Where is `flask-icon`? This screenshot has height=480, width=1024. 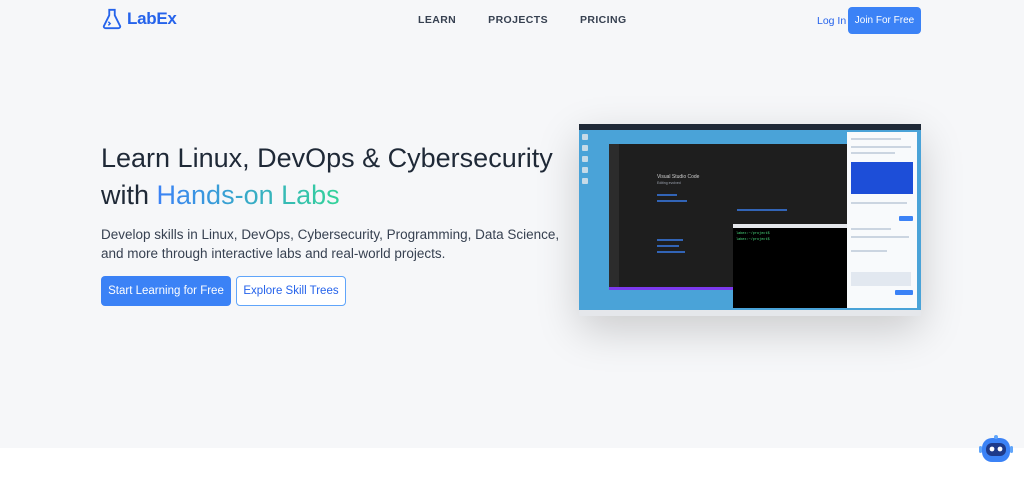
flask-icon is located at coordinates (112, 19).